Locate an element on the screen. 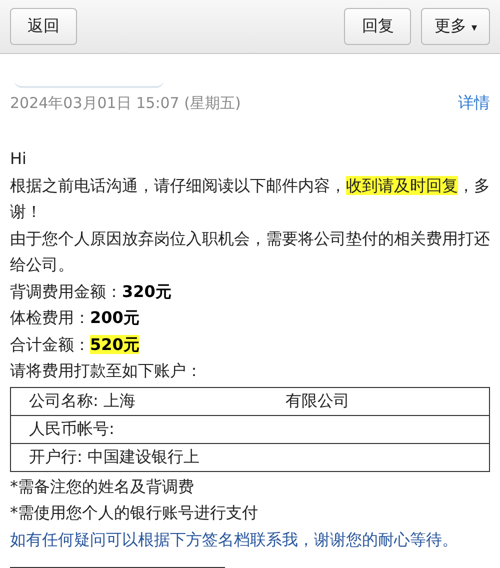 The width and height of the screenshot is (500, 568). body-text: 体检费用：200元 is located at coordinates (75, 318).